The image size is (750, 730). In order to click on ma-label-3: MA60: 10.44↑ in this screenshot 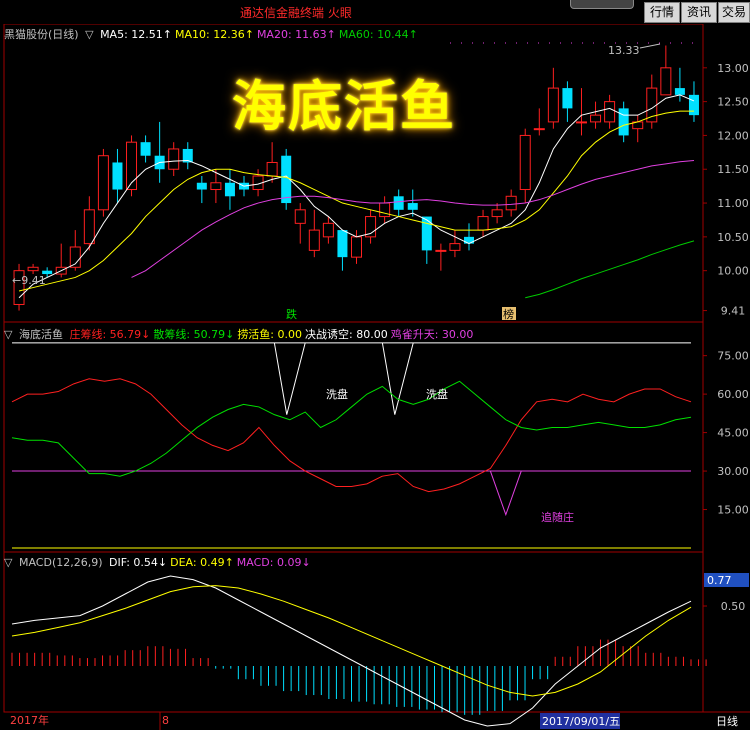, I will do `click(378, 34)`.